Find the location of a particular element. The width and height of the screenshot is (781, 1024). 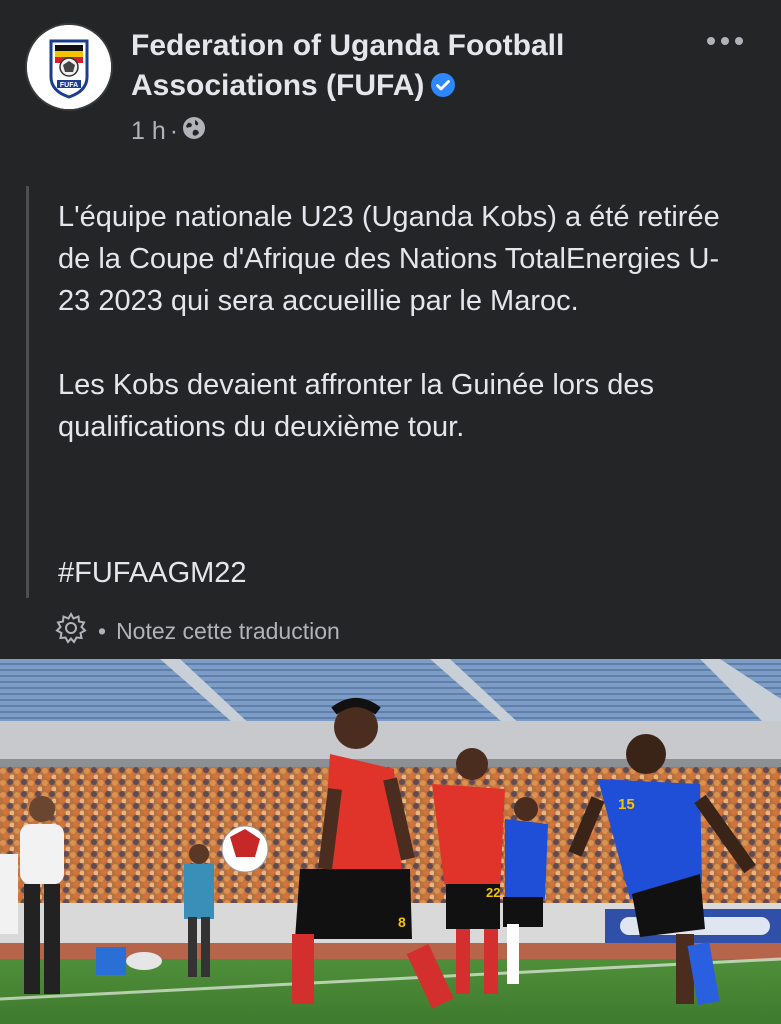

post-time: 1 h is located at coordinates (148, 131).